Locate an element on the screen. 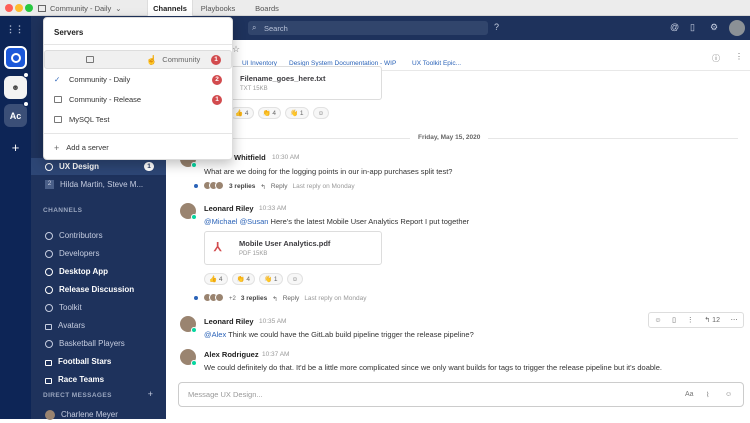 Image resolution: width=750 pixels, height=423 pixels. search-input: ⌕ Search is located at coordinates (368, 28).